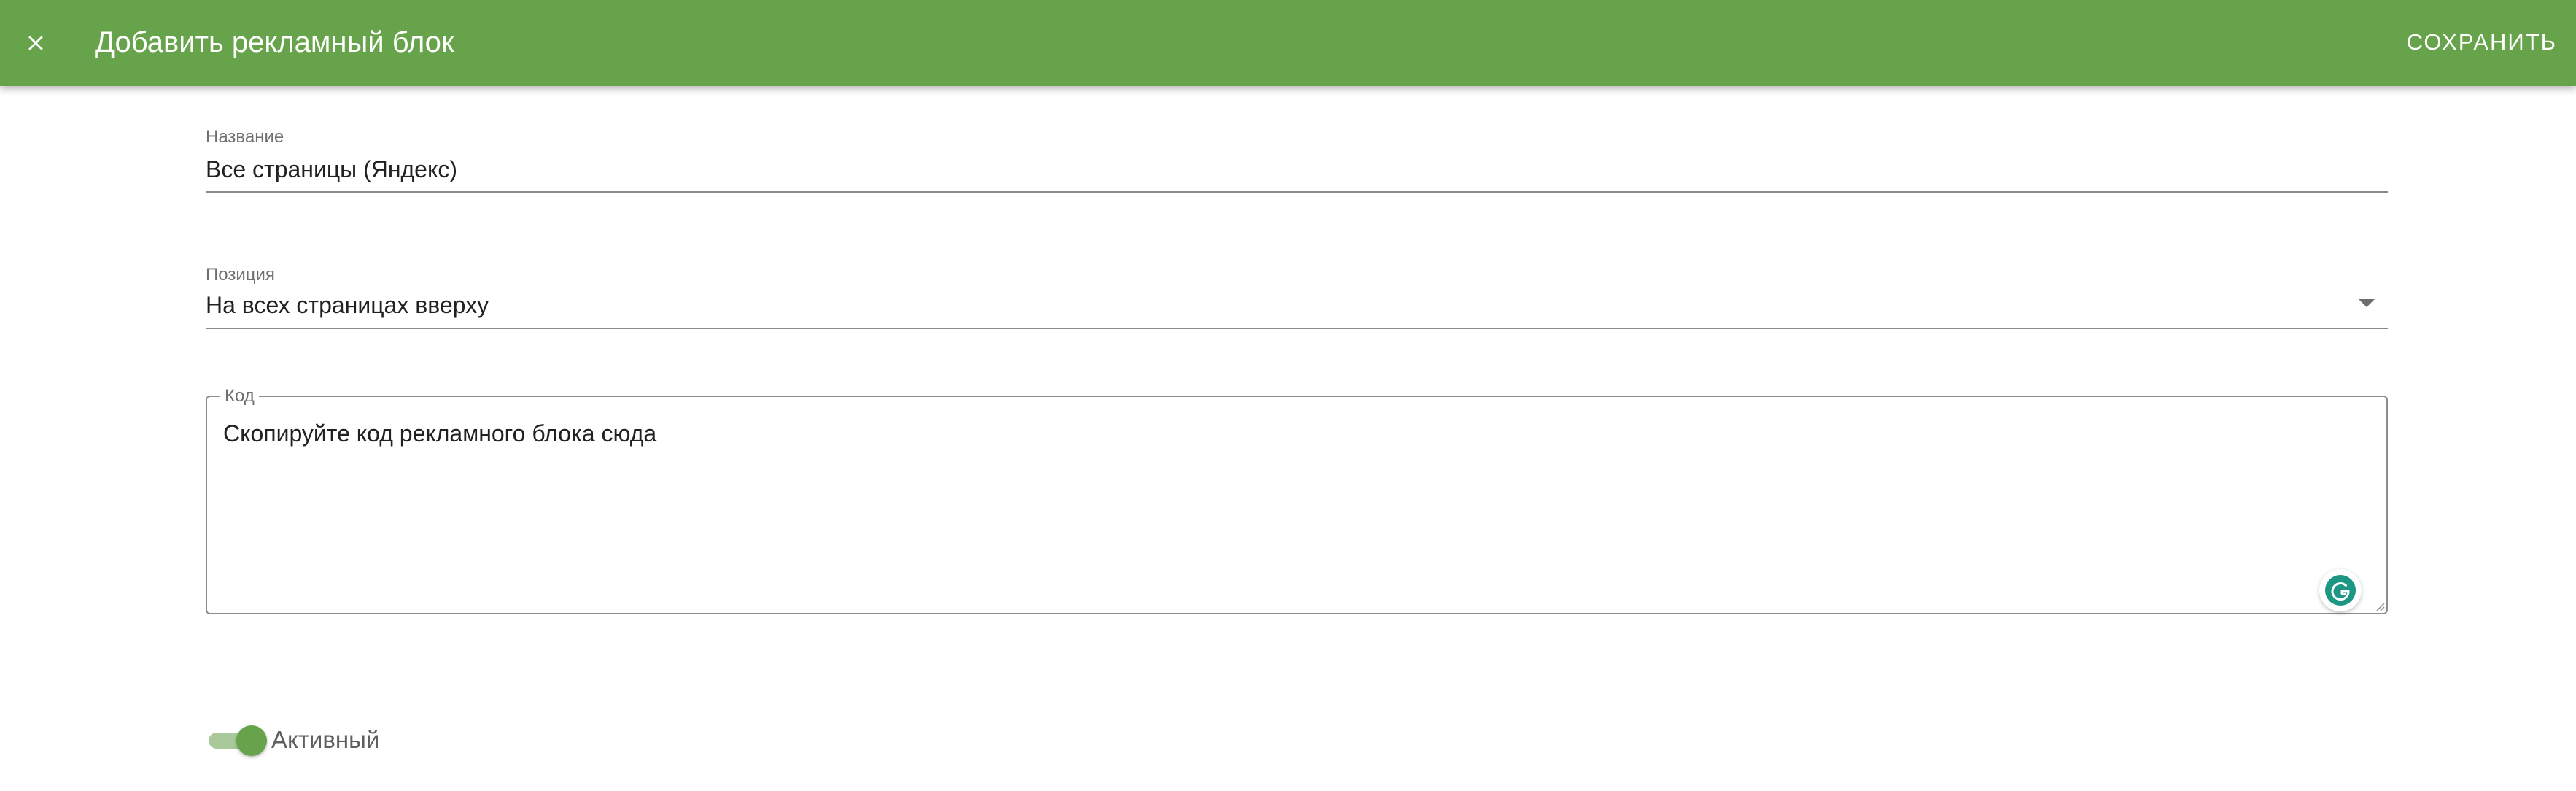 This screenshot has width=2576, height=791. Describe the element at coordinates (1297, 329) in the screenshot. I see `position-select-underline` at that location.